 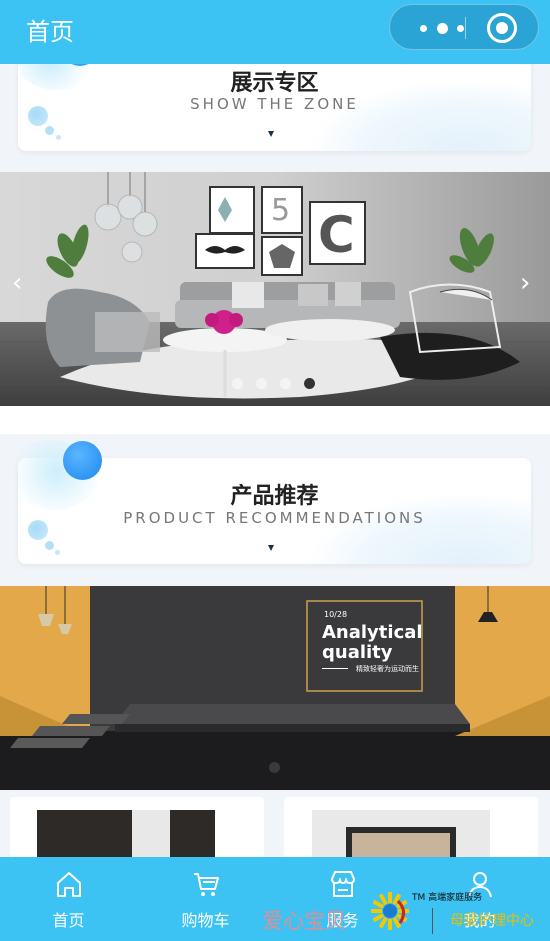 I want to click on mini-program-capsule, so click(x=464, y=27).